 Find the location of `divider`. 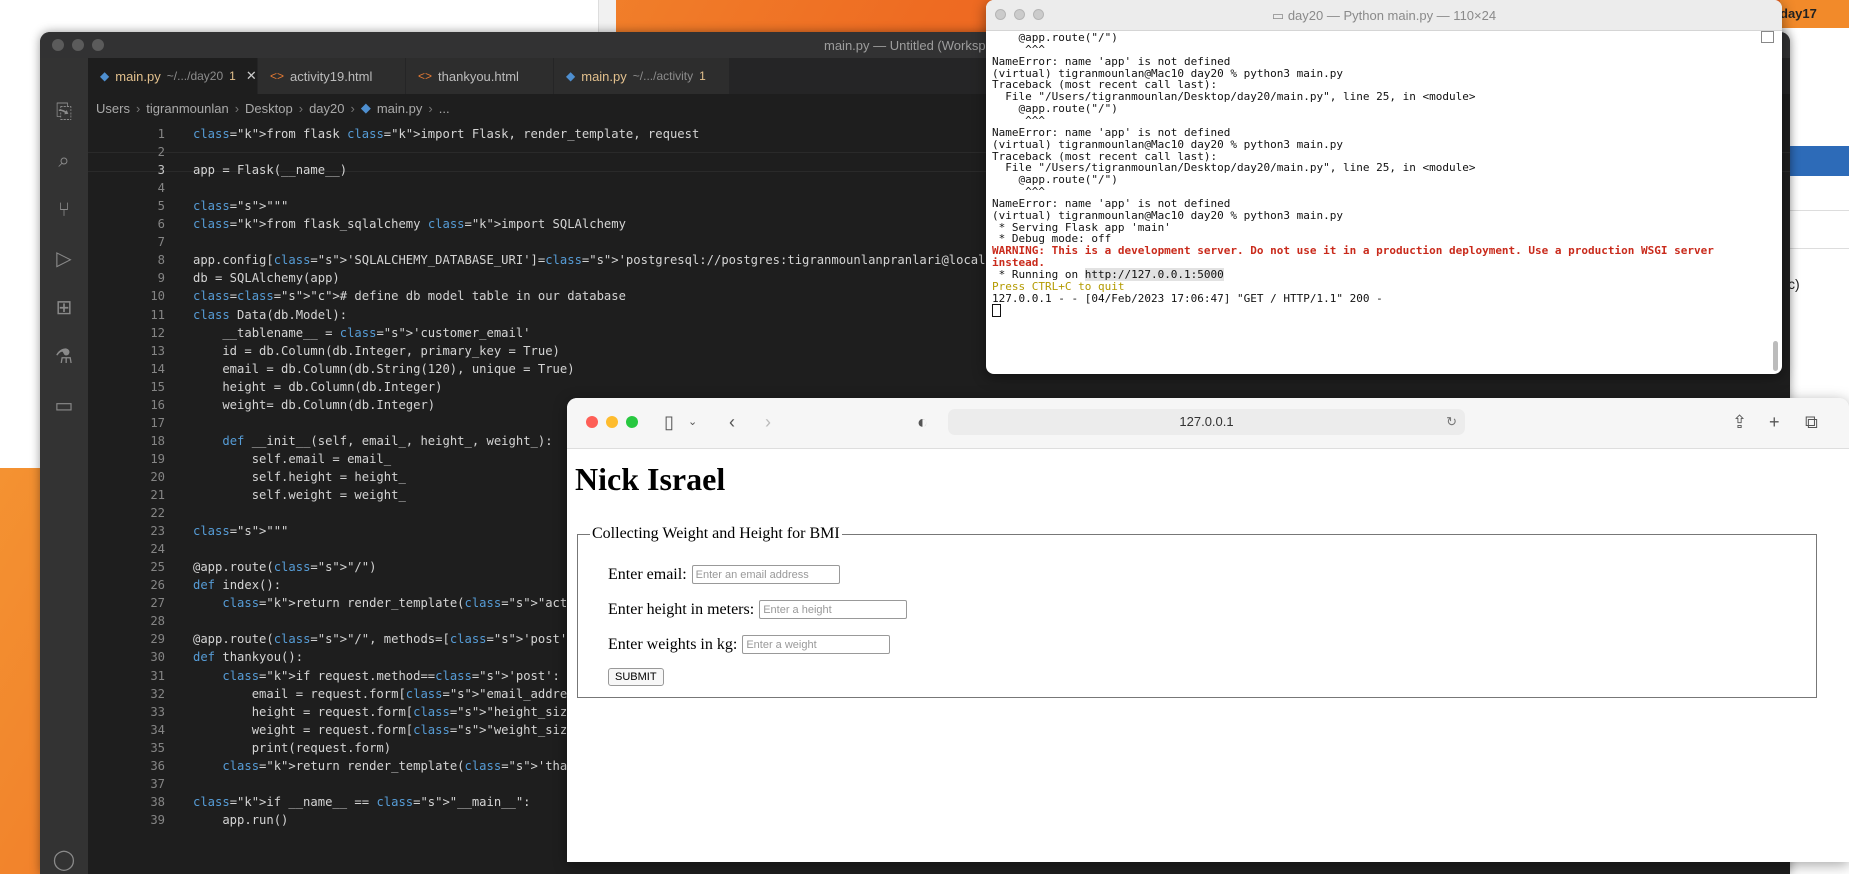

divider is located at coordinates (1814, 210).